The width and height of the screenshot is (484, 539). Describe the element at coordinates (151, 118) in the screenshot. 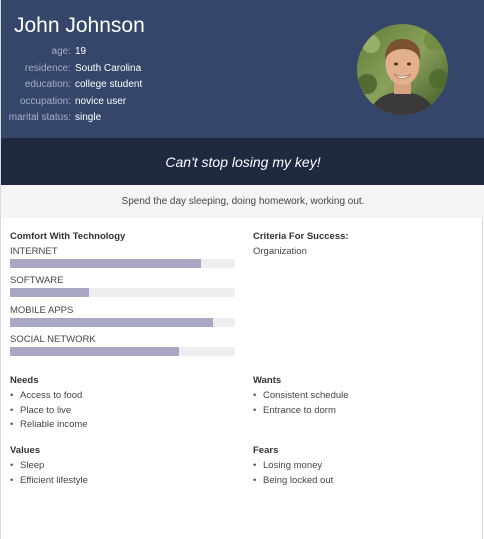

I see `detail-marital-status: marital status: single` at that location.